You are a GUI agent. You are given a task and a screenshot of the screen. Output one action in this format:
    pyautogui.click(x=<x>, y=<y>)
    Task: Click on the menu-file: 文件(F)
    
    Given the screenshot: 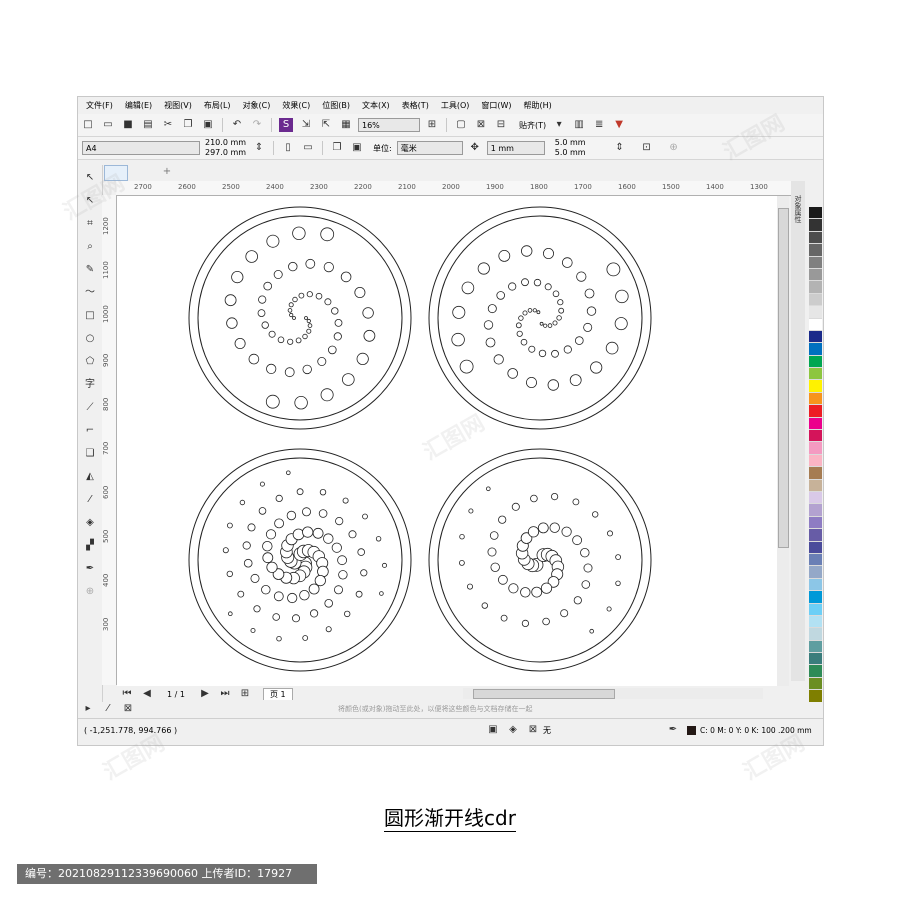 What is the action you would take?
    pyautogui.click(x=99, y=105)
    